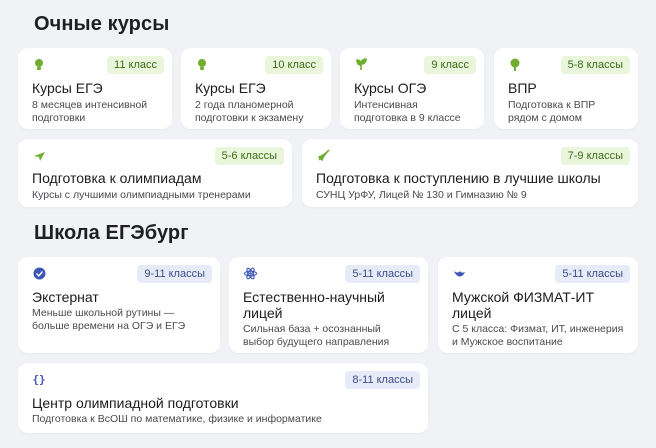  I want to click on bird-icon, so click(459, 273).